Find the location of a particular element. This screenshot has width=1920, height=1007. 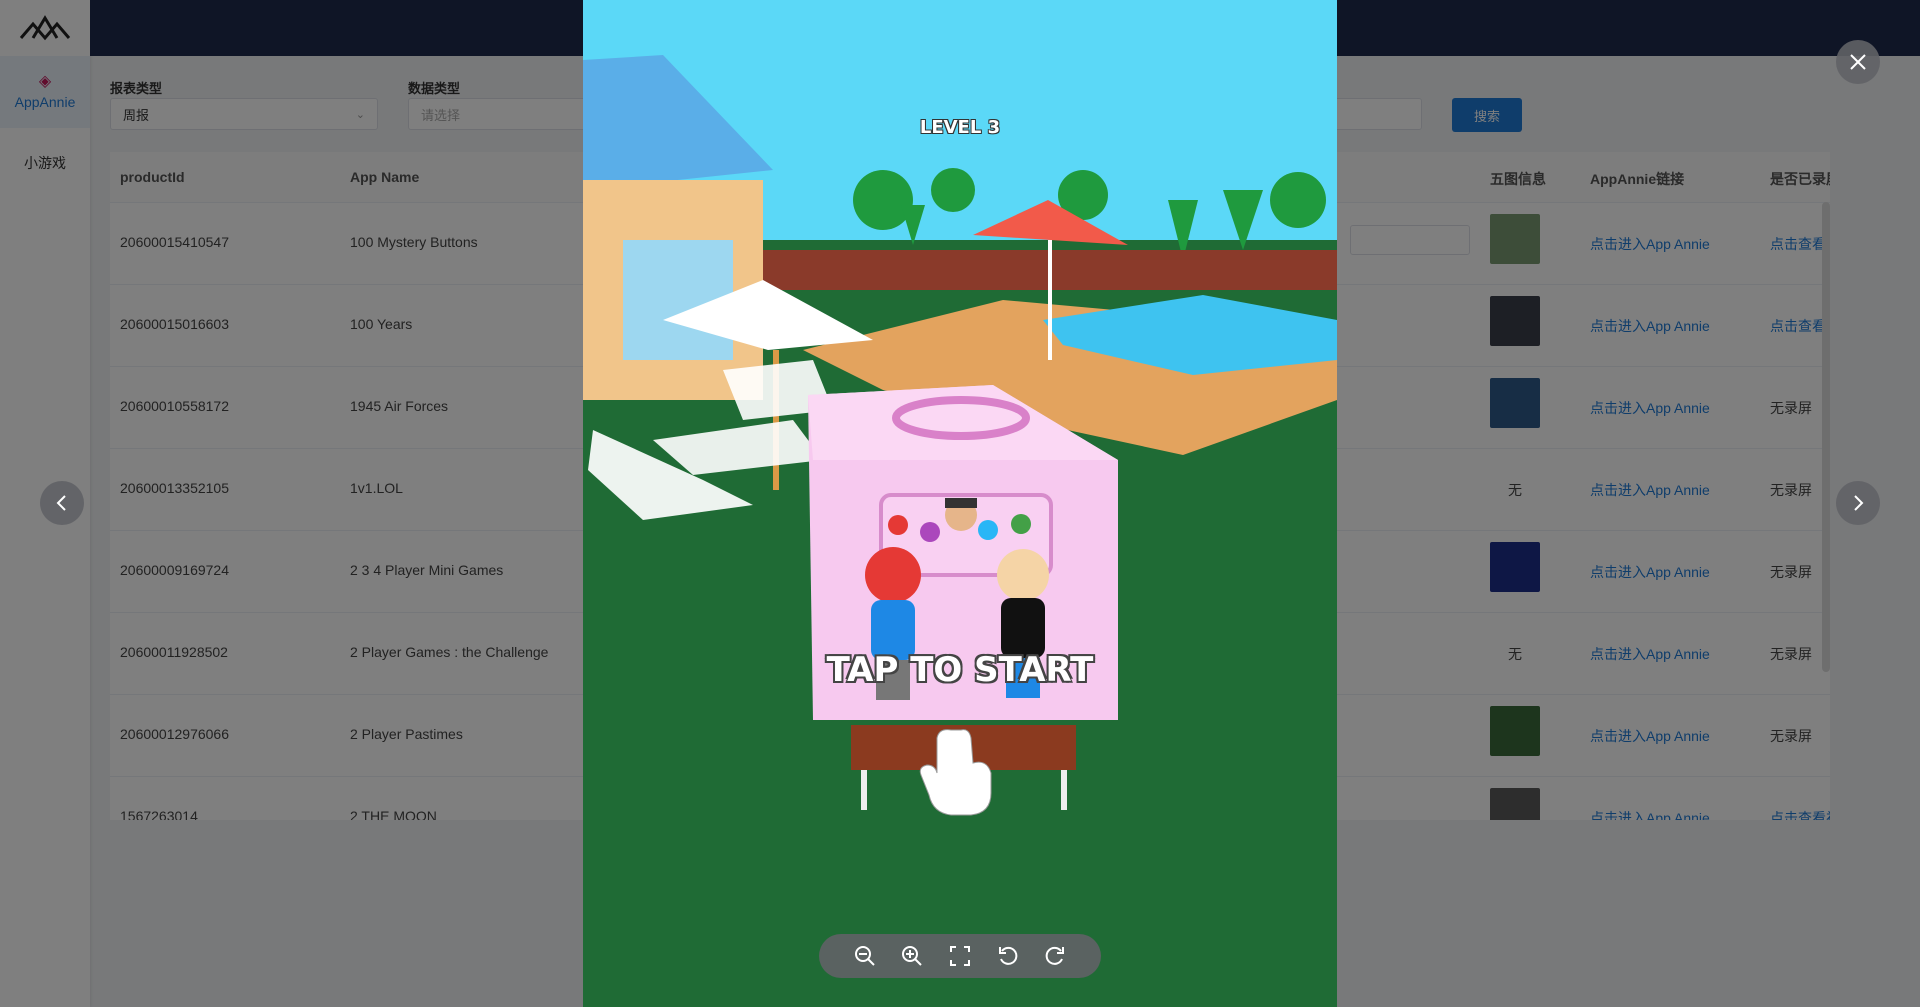

zoom-out-icon is located at coordinates (865, 956).